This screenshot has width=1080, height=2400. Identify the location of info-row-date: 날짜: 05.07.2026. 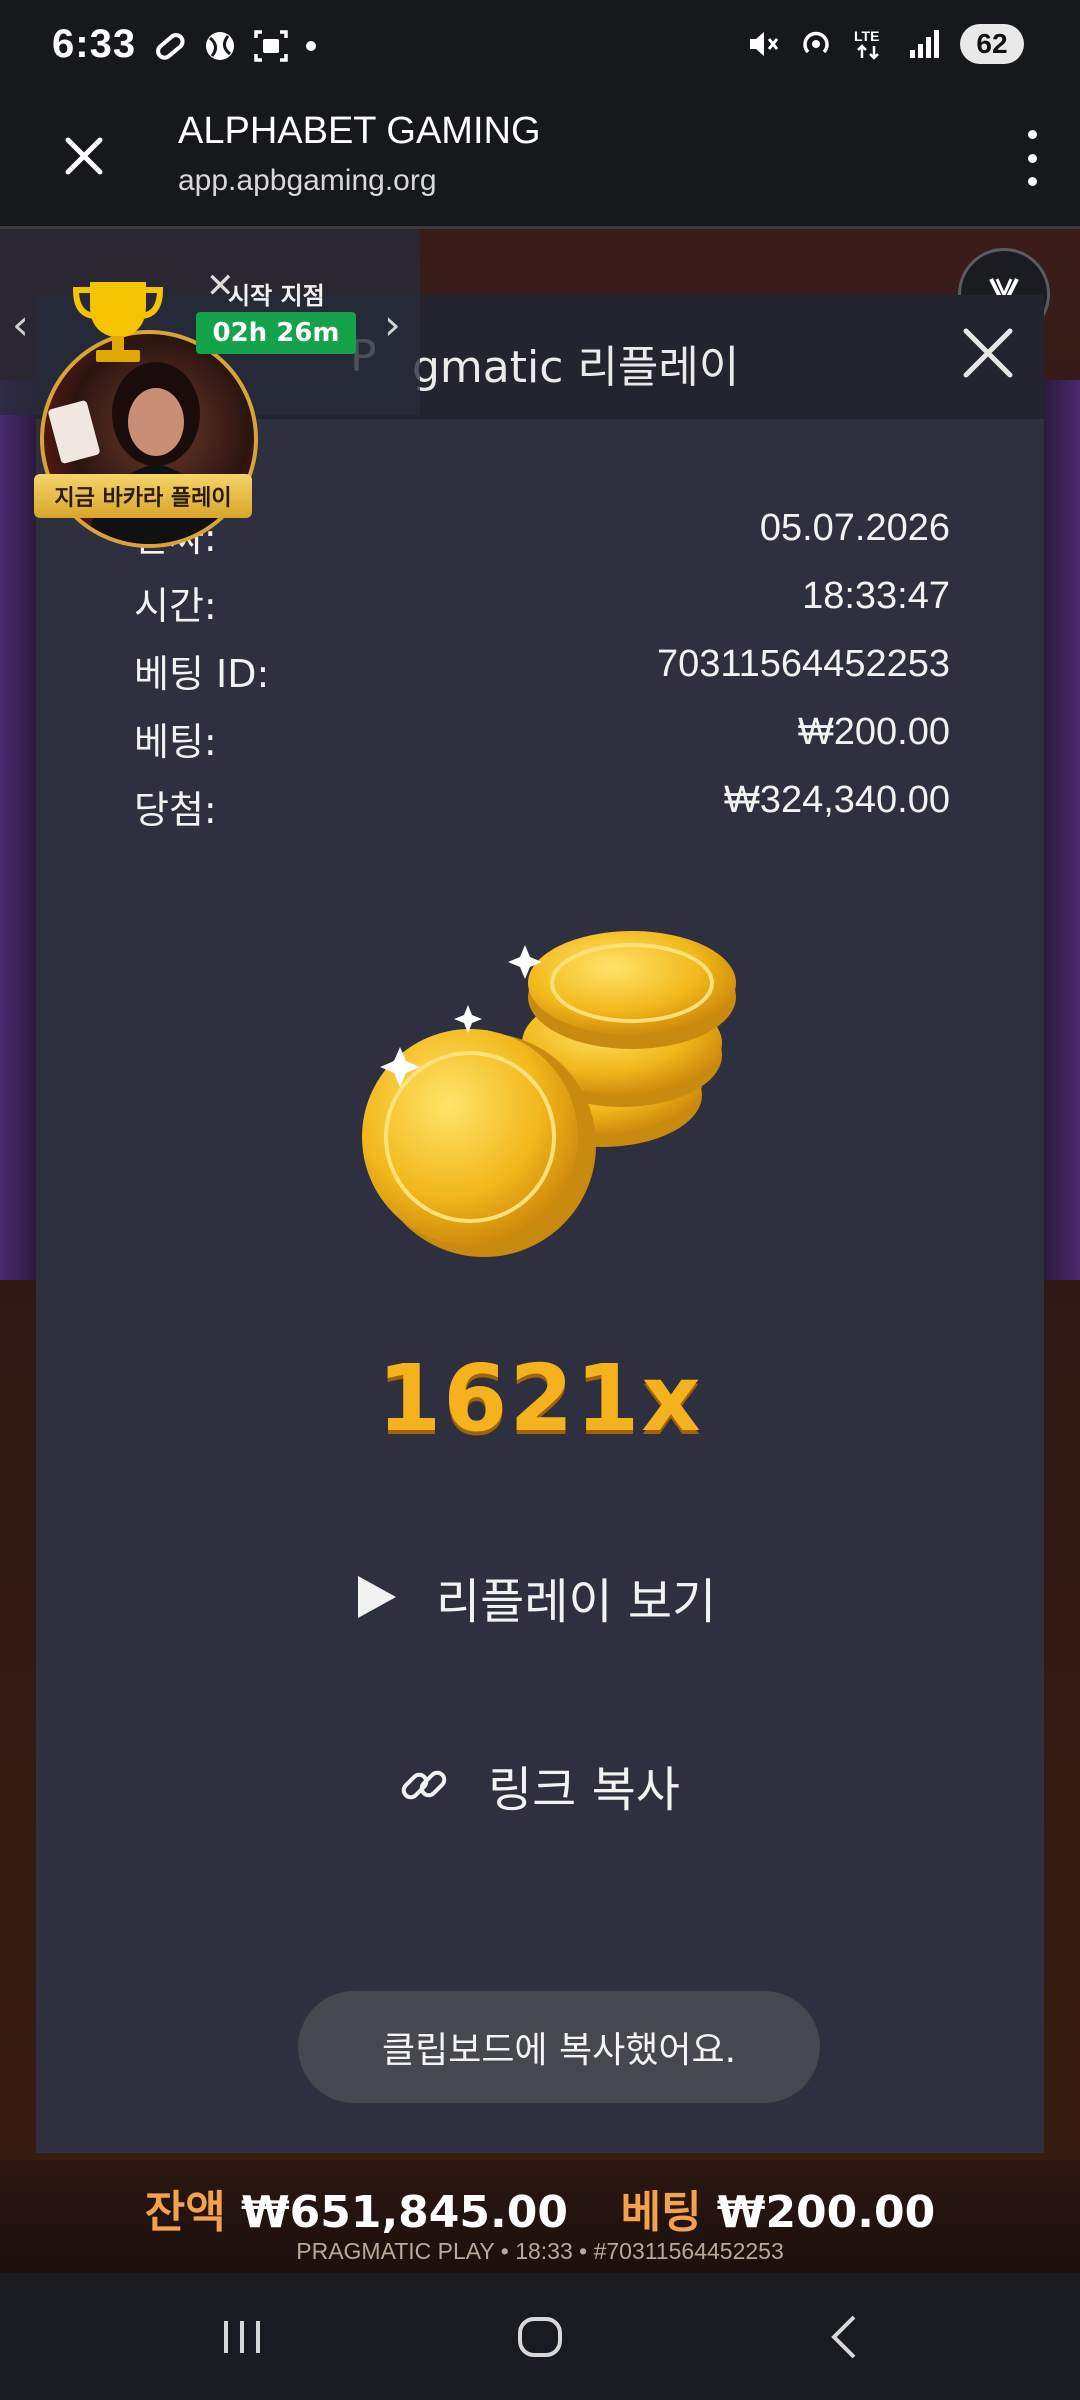
(542, 533).